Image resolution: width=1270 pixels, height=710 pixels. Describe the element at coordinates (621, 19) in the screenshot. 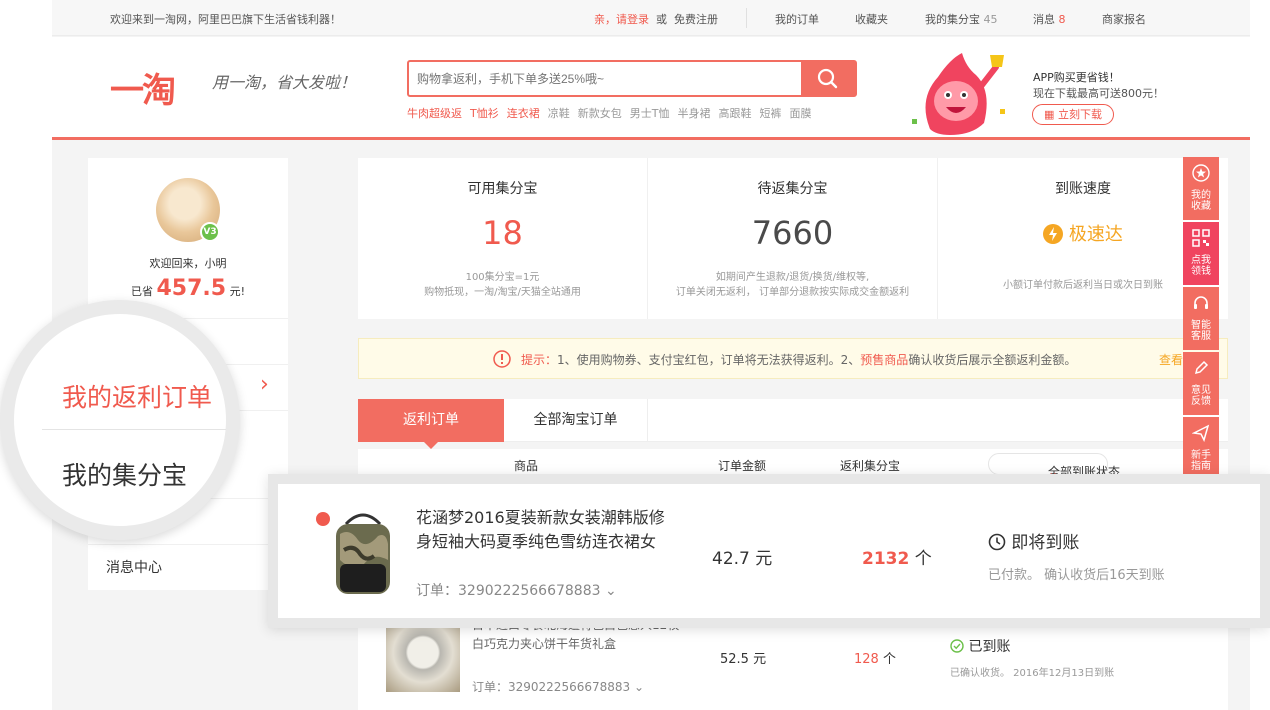

I see `login-link: 亲，请登录` at that location.